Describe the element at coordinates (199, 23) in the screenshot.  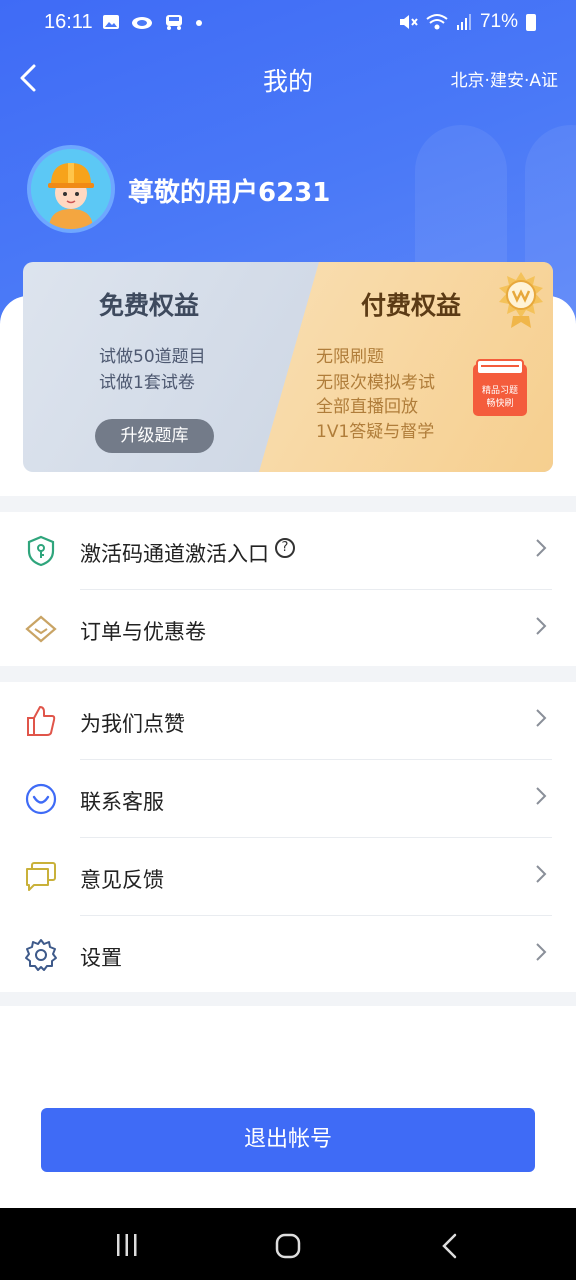
I see `dot-icon` at that location.